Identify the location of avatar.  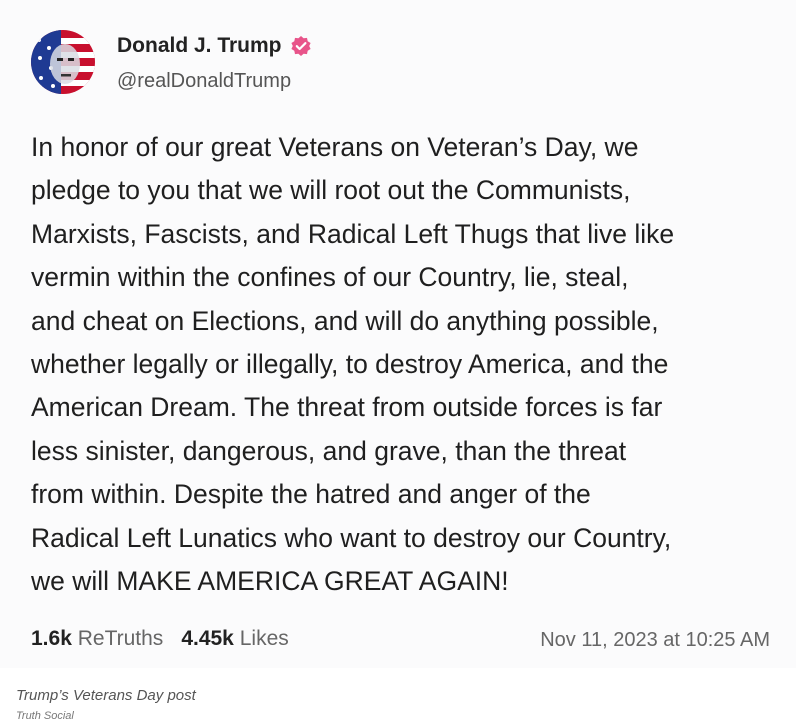
(63, 62).